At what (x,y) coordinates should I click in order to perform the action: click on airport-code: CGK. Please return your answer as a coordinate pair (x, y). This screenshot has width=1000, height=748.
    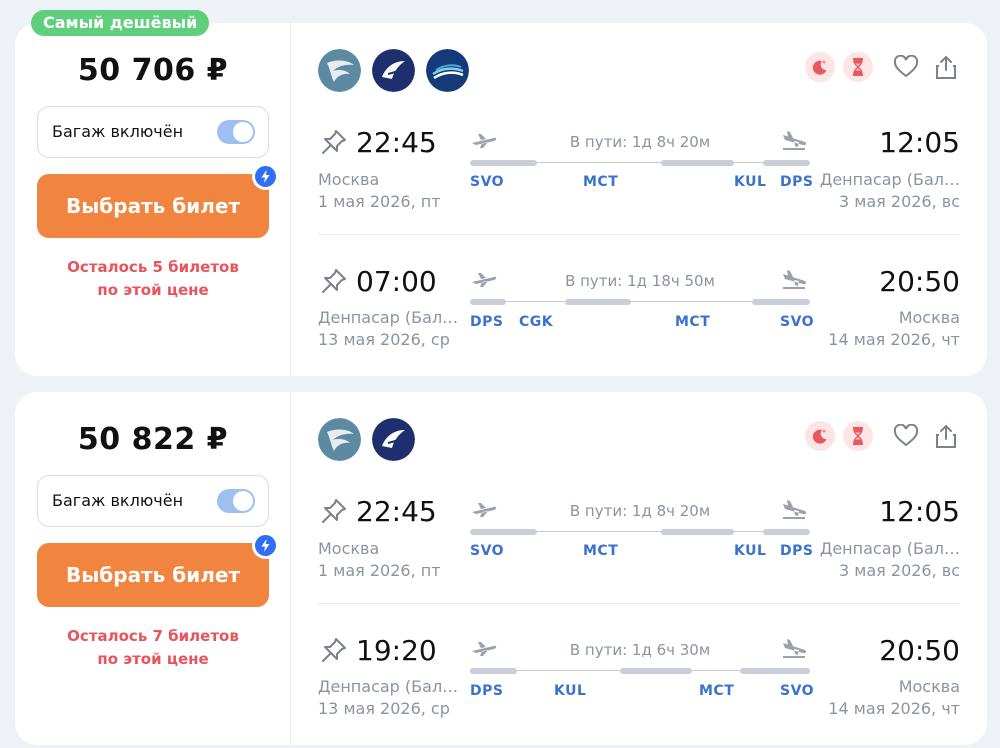
    Looking at the image, I should click on (536, 322).